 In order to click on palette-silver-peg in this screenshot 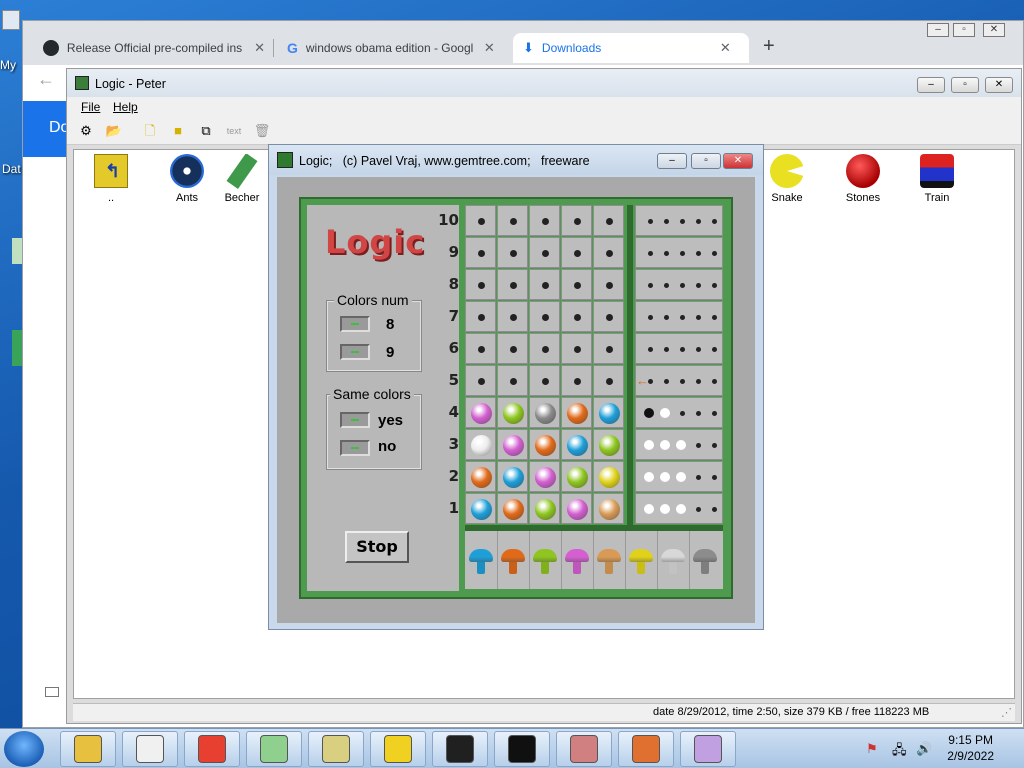, I will do `click(673, 562)`.